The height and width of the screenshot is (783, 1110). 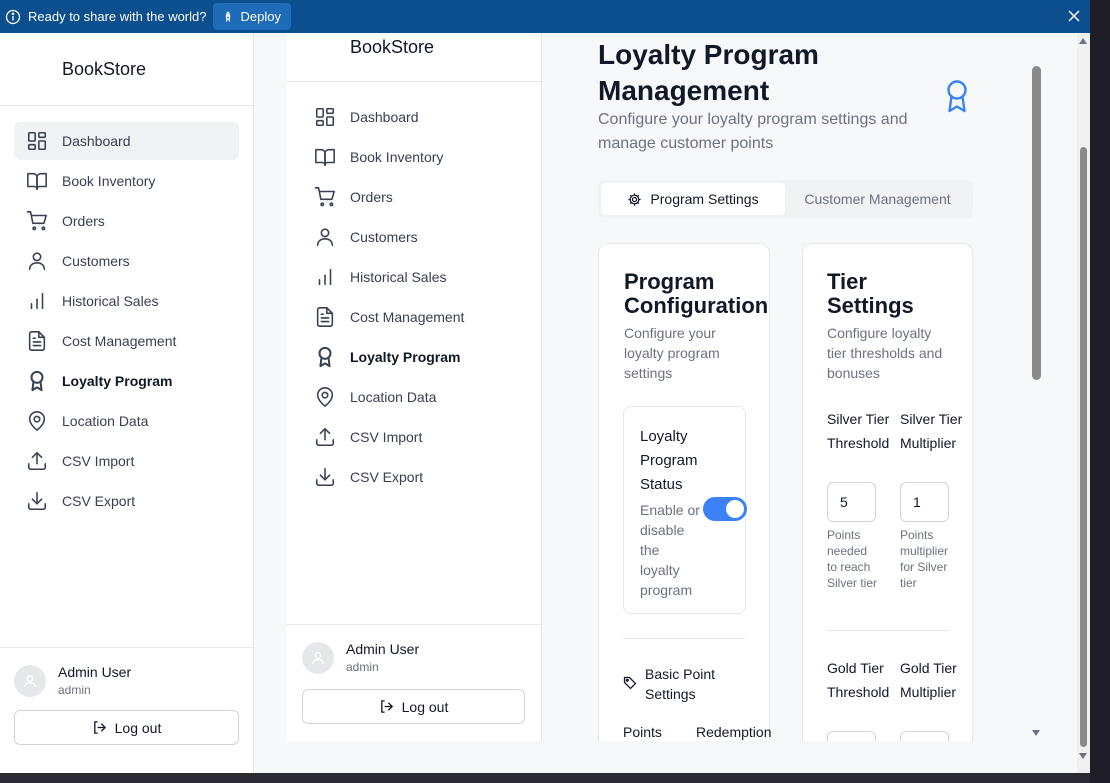 What do you see at coordinates (877, 199) in the screenshot?
I see `tab-customer-management: Customer Management` at bounding box center [877, 199].